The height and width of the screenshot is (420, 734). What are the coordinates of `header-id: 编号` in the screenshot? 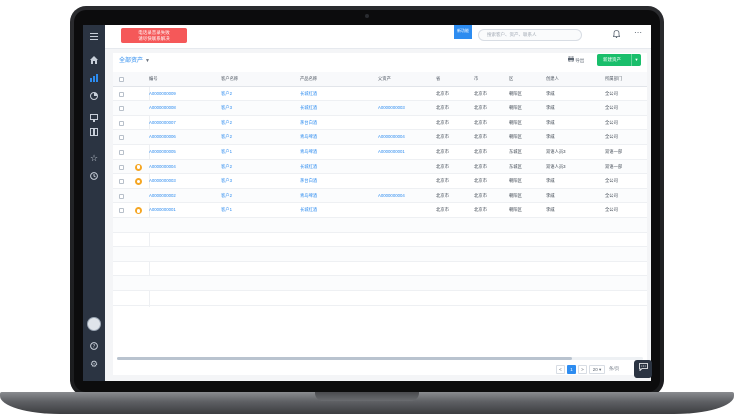 It's located at (153, 79).